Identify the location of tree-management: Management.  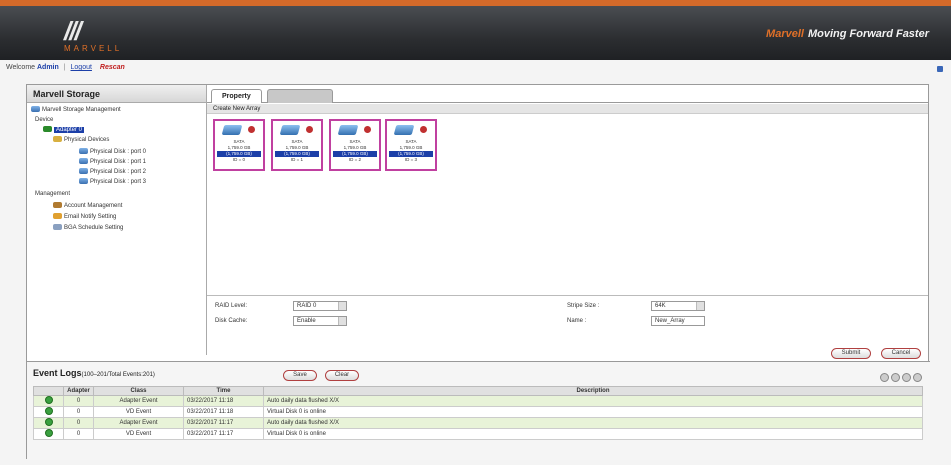
(52, 194).